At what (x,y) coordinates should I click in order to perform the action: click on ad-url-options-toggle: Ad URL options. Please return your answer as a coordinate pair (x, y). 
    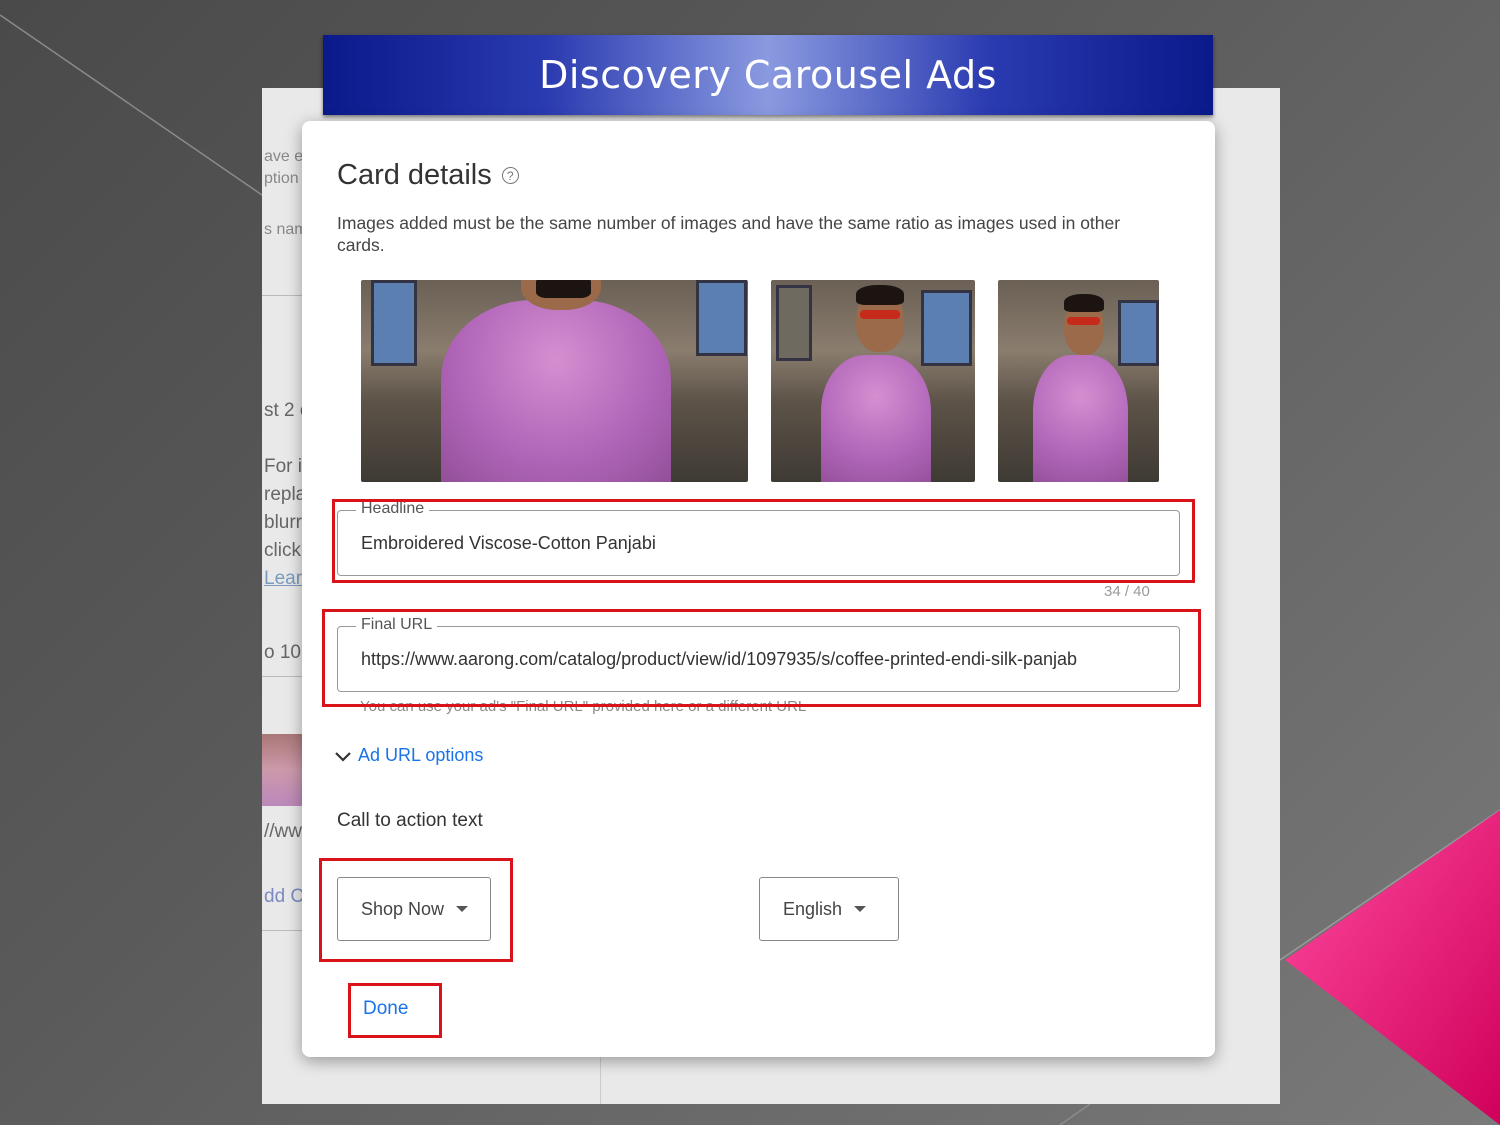
    Looking at the image, I should click on (408, 755).